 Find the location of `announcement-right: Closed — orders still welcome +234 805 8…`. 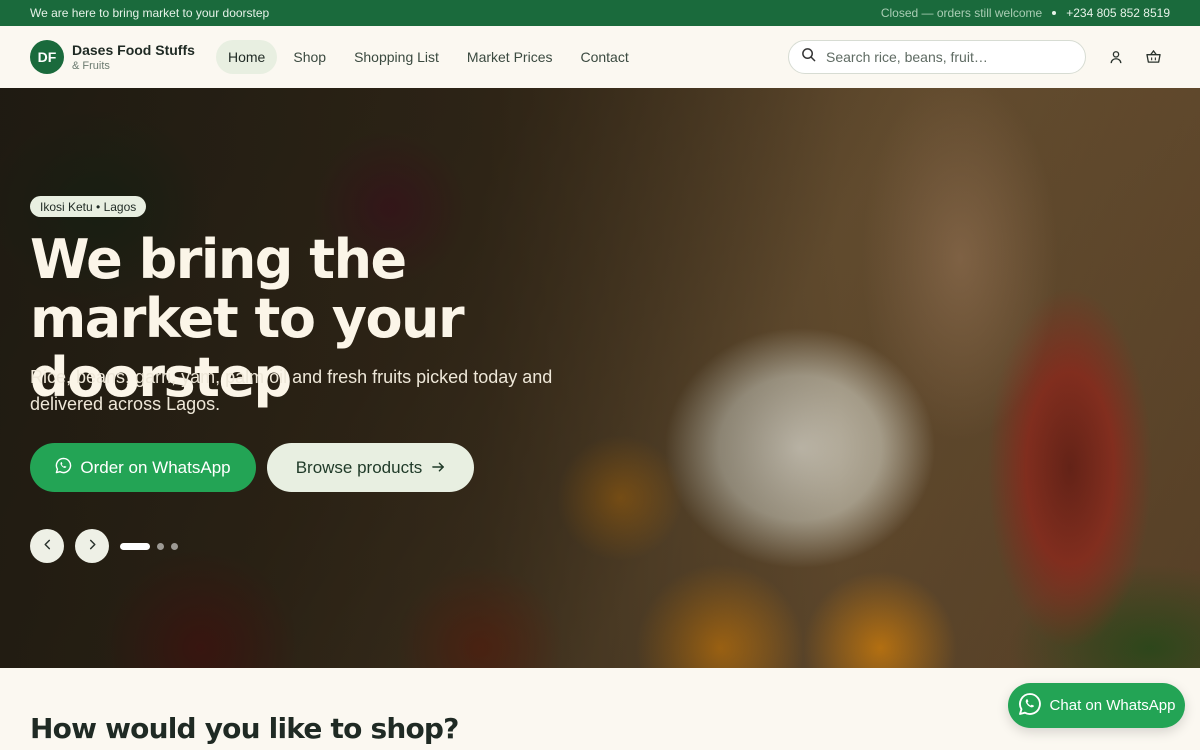

announcement-right: Closed — orders still welcome +234 805 8… is located at coordinates (1025, 13).